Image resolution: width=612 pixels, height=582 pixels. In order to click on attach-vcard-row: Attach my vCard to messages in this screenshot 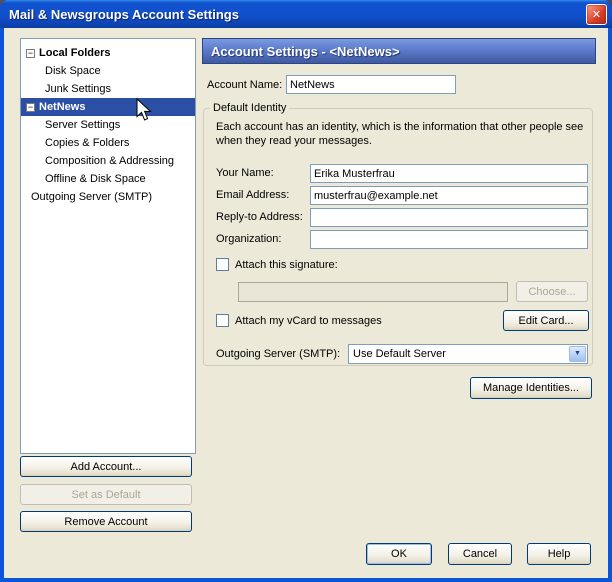, I will do `click(299, 320)`.